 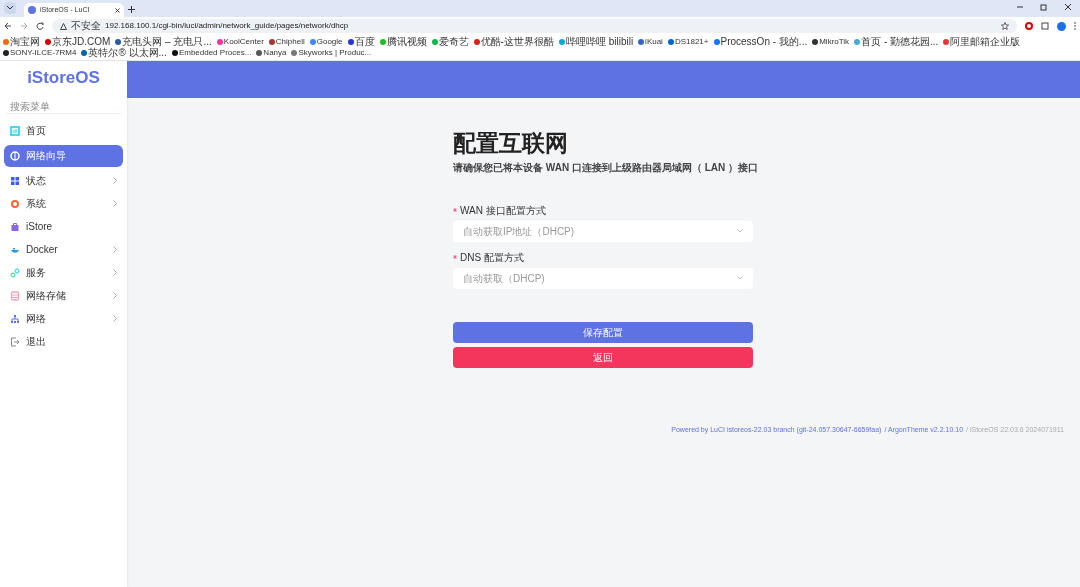 I want to click on bookmark: 腾讯视频, so click(x=403, y=42).